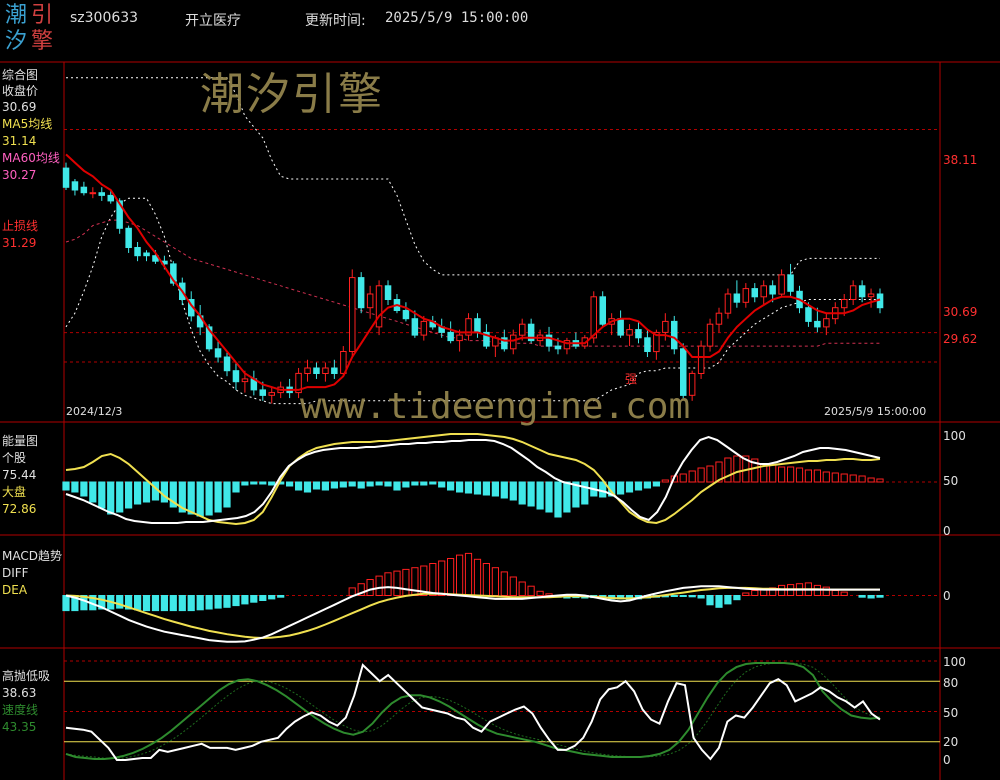 The image size is (1000, 780). Describe the element at coordinates (947, 531) in the screenshot. I see `energy-tick: 0` at that location.